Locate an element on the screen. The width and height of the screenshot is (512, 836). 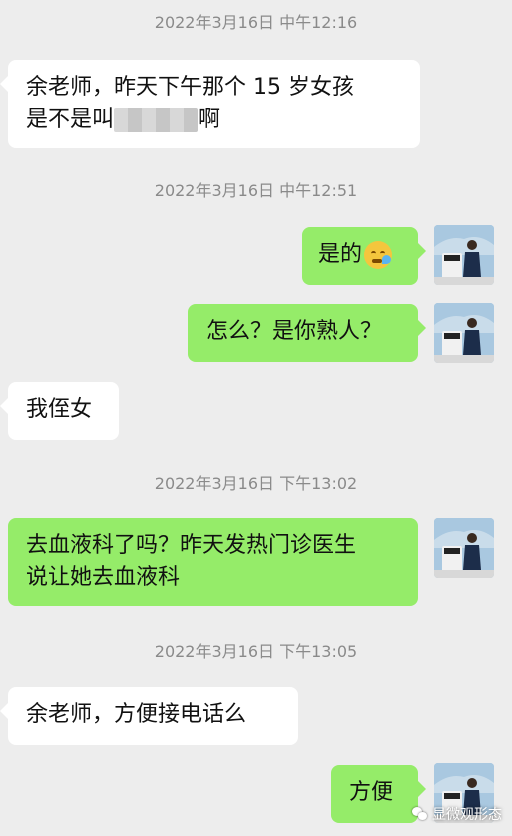
watermark: 显微观形态 is located at coordinates (457, 814).